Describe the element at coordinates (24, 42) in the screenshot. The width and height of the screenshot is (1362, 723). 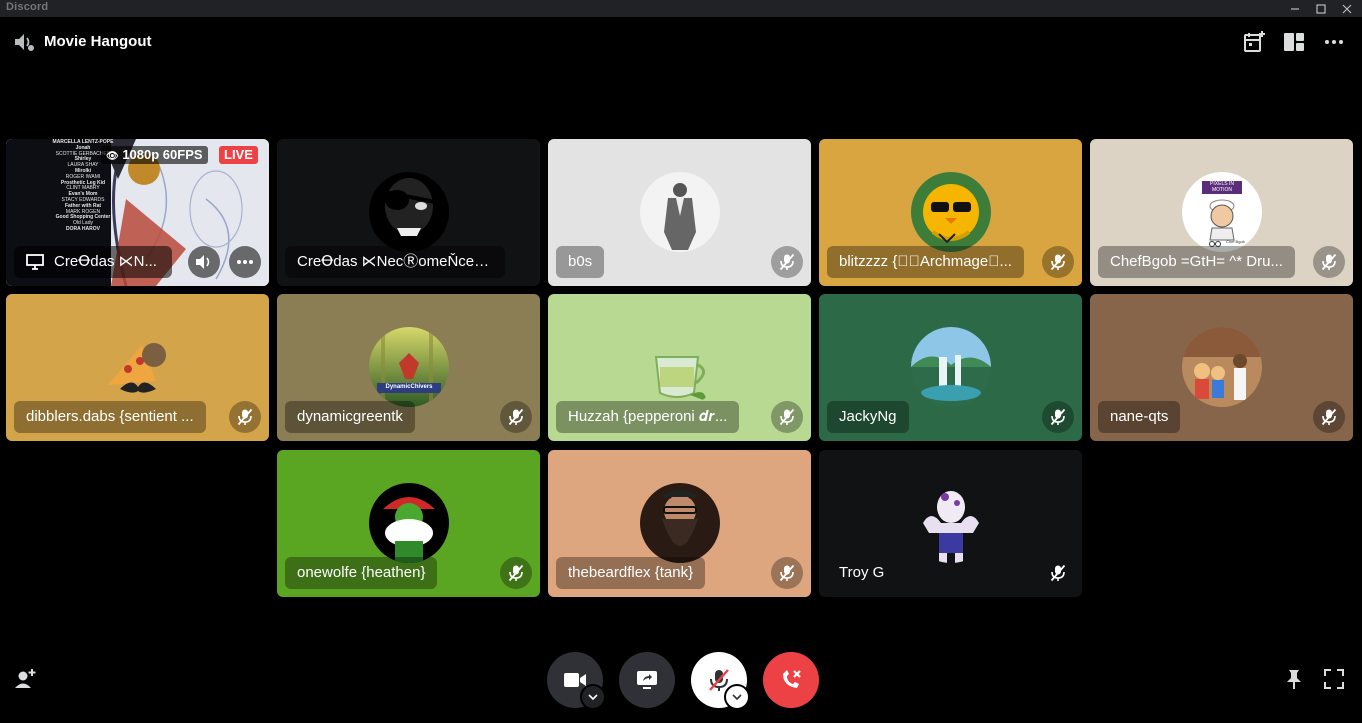
I see `stage-speaker-icon` at that location.